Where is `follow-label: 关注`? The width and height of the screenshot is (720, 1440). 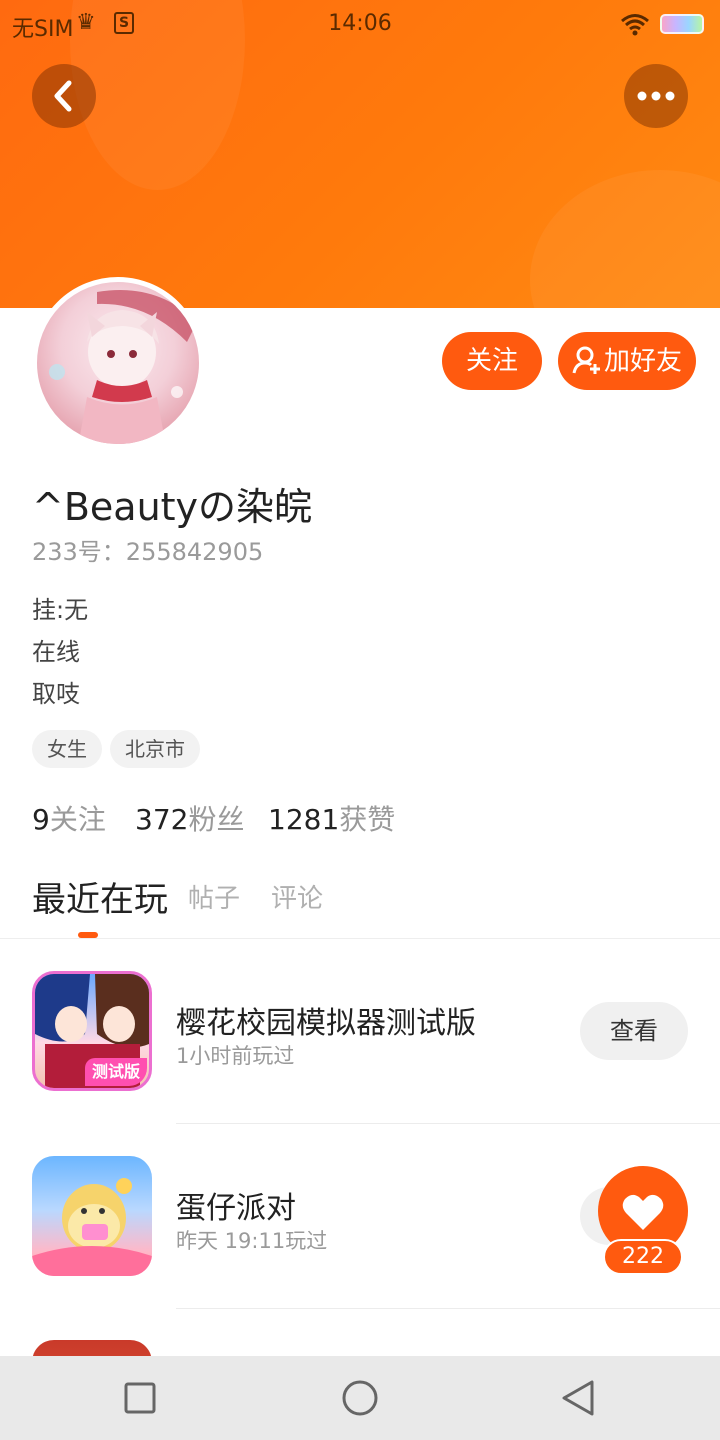 follow-label: 关注 is located at coordinates (491, 361).